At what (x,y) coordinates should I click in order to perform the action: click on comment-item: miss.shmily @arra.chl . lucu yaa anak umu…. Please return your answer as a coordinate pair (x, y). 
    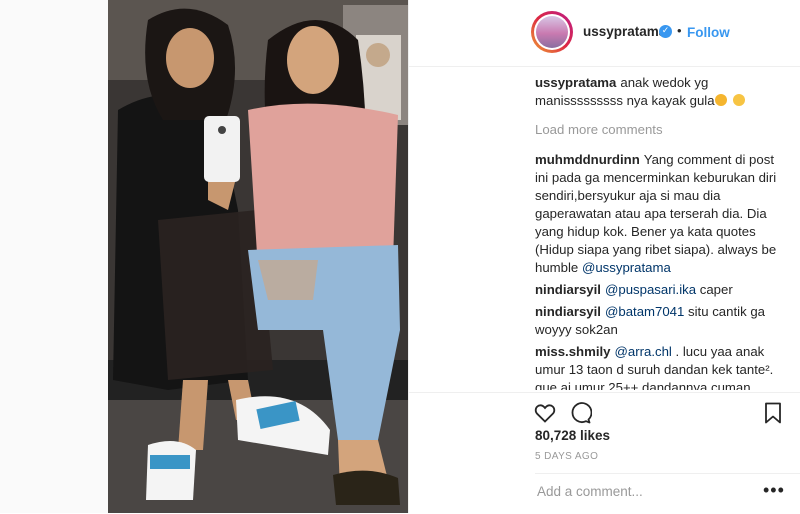
    Looking at the image, I should click on (660, 366).